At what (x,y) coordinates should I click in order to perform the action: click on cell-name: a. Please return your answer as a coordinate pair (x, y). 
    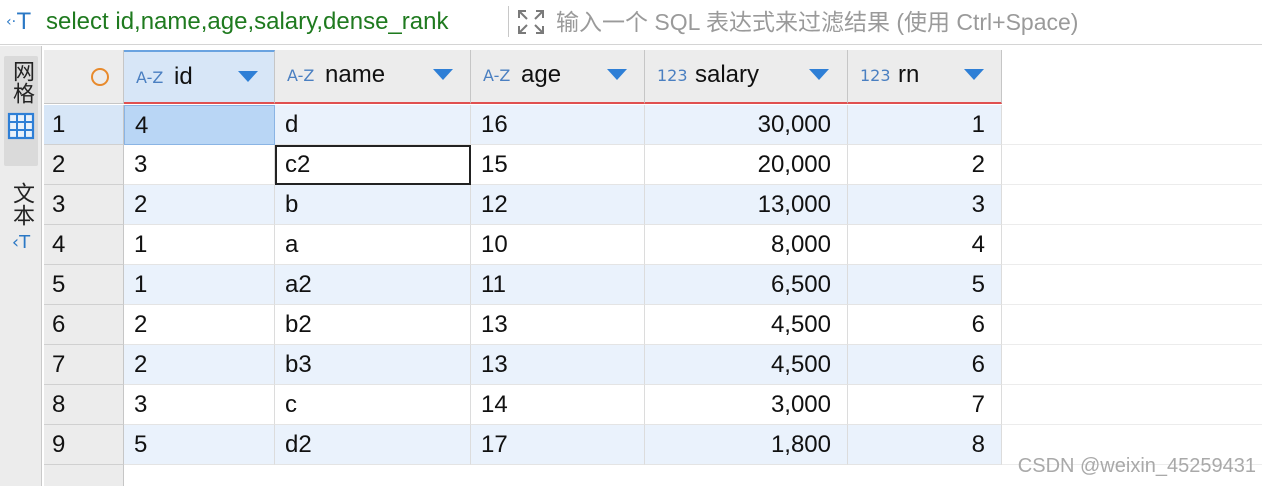
    Looking at the image, I should click on (373, 245).